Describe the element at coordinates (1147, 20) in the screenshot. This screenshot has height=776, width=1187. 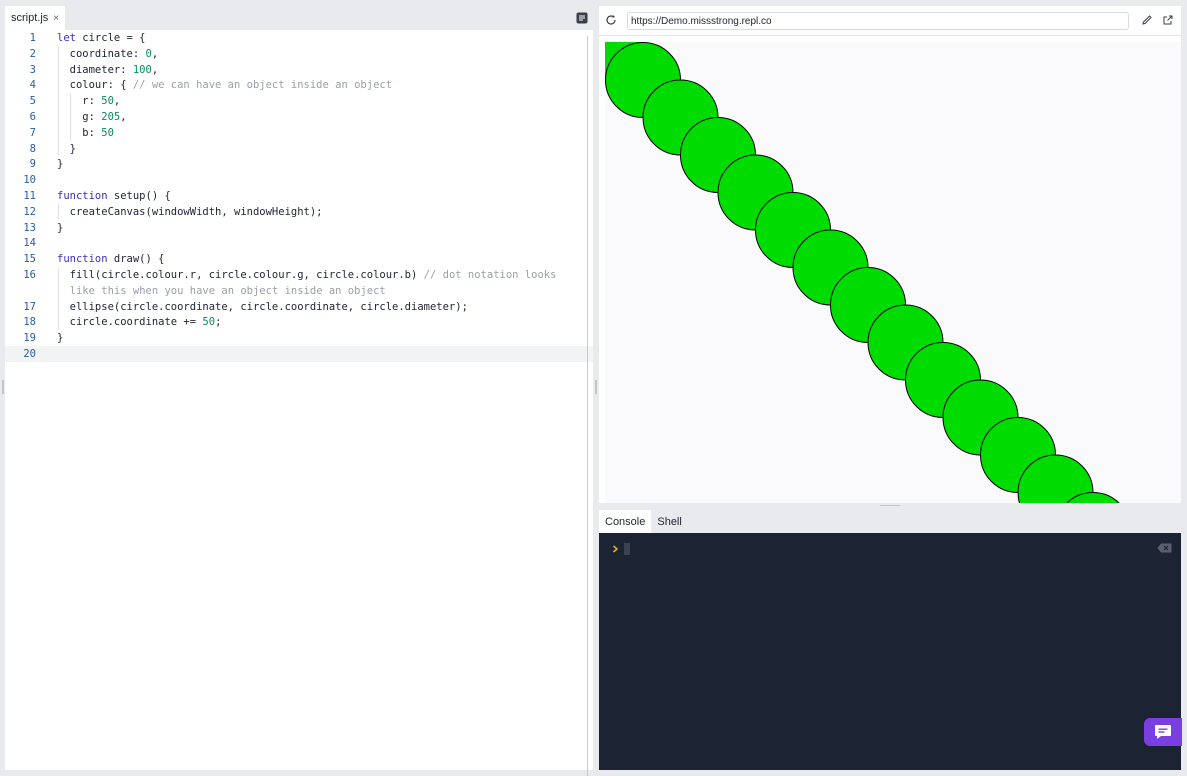
I see `edit-icon` at that location.